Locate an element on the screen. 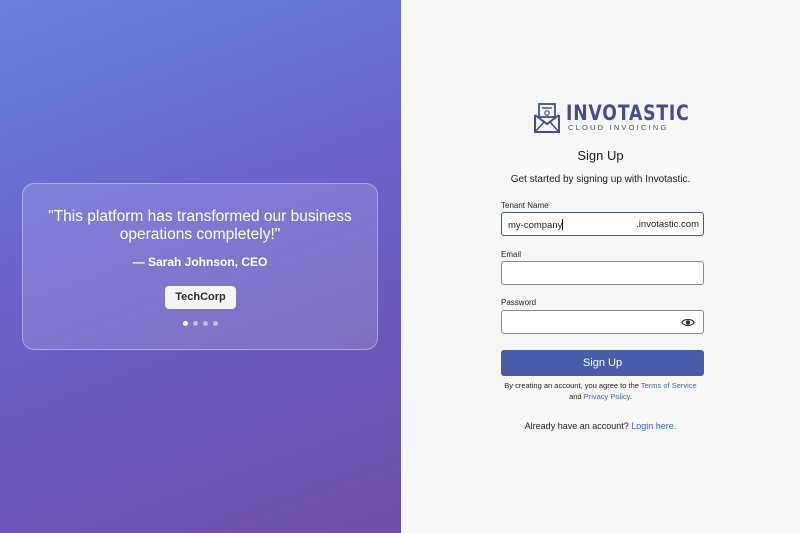 The width and height of the screenshot is (800, 533). tenant-domain-suffix: .invotastic.com is located at coordinates (667, 224).